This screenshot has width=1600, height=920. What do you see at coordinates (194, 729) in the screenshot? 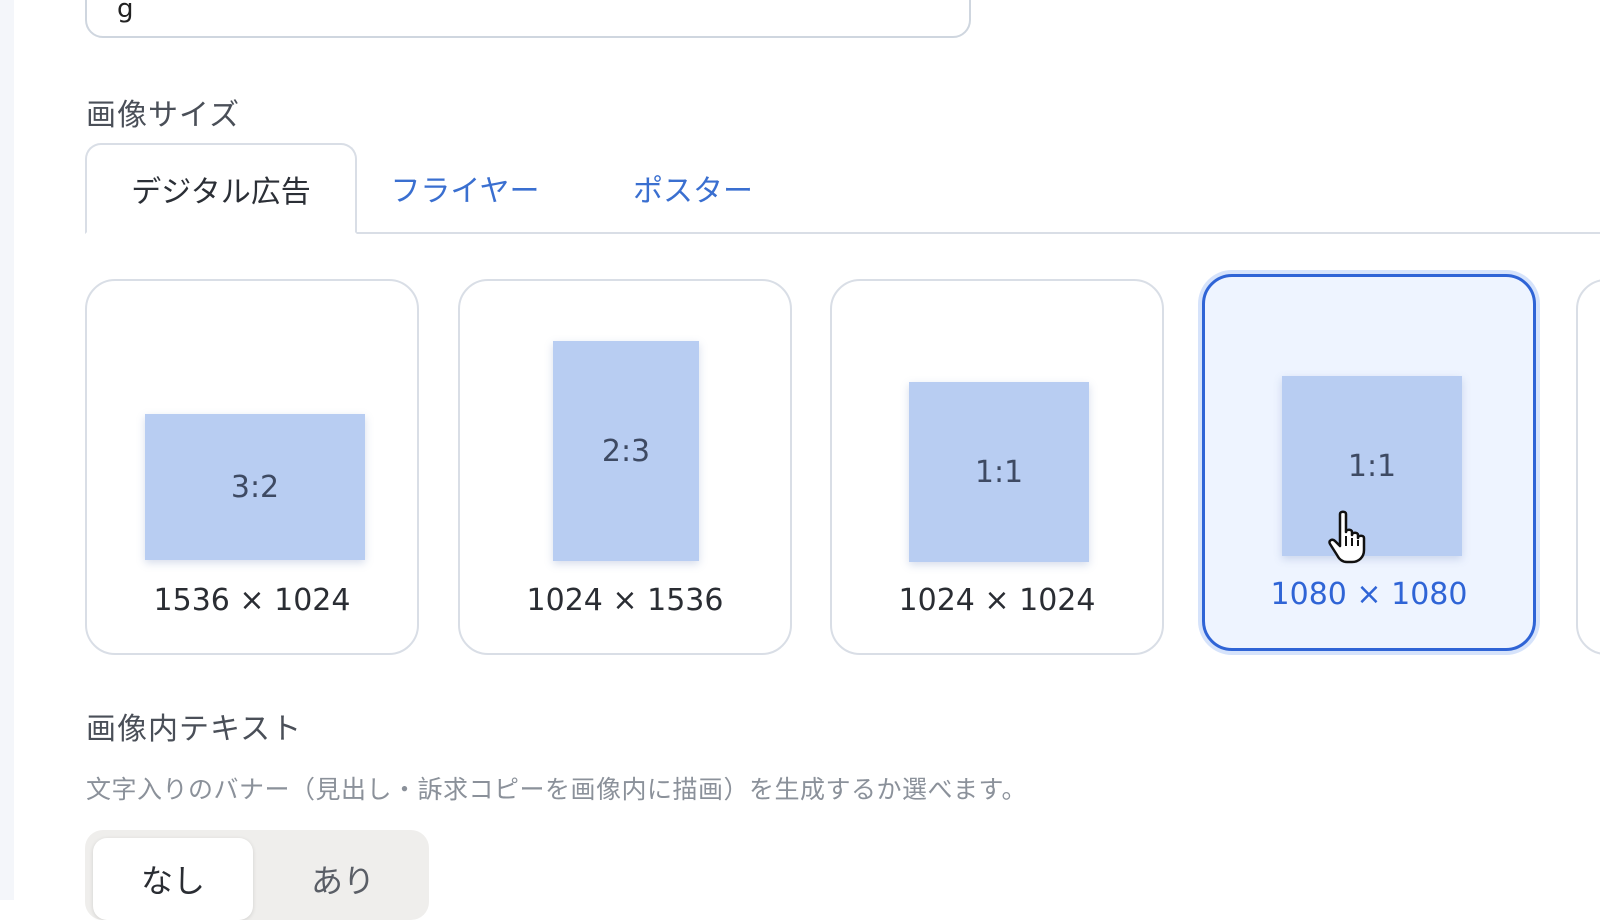
I see `in-image-text-label: 画像内テキスト` at bounding box center [194, 729].